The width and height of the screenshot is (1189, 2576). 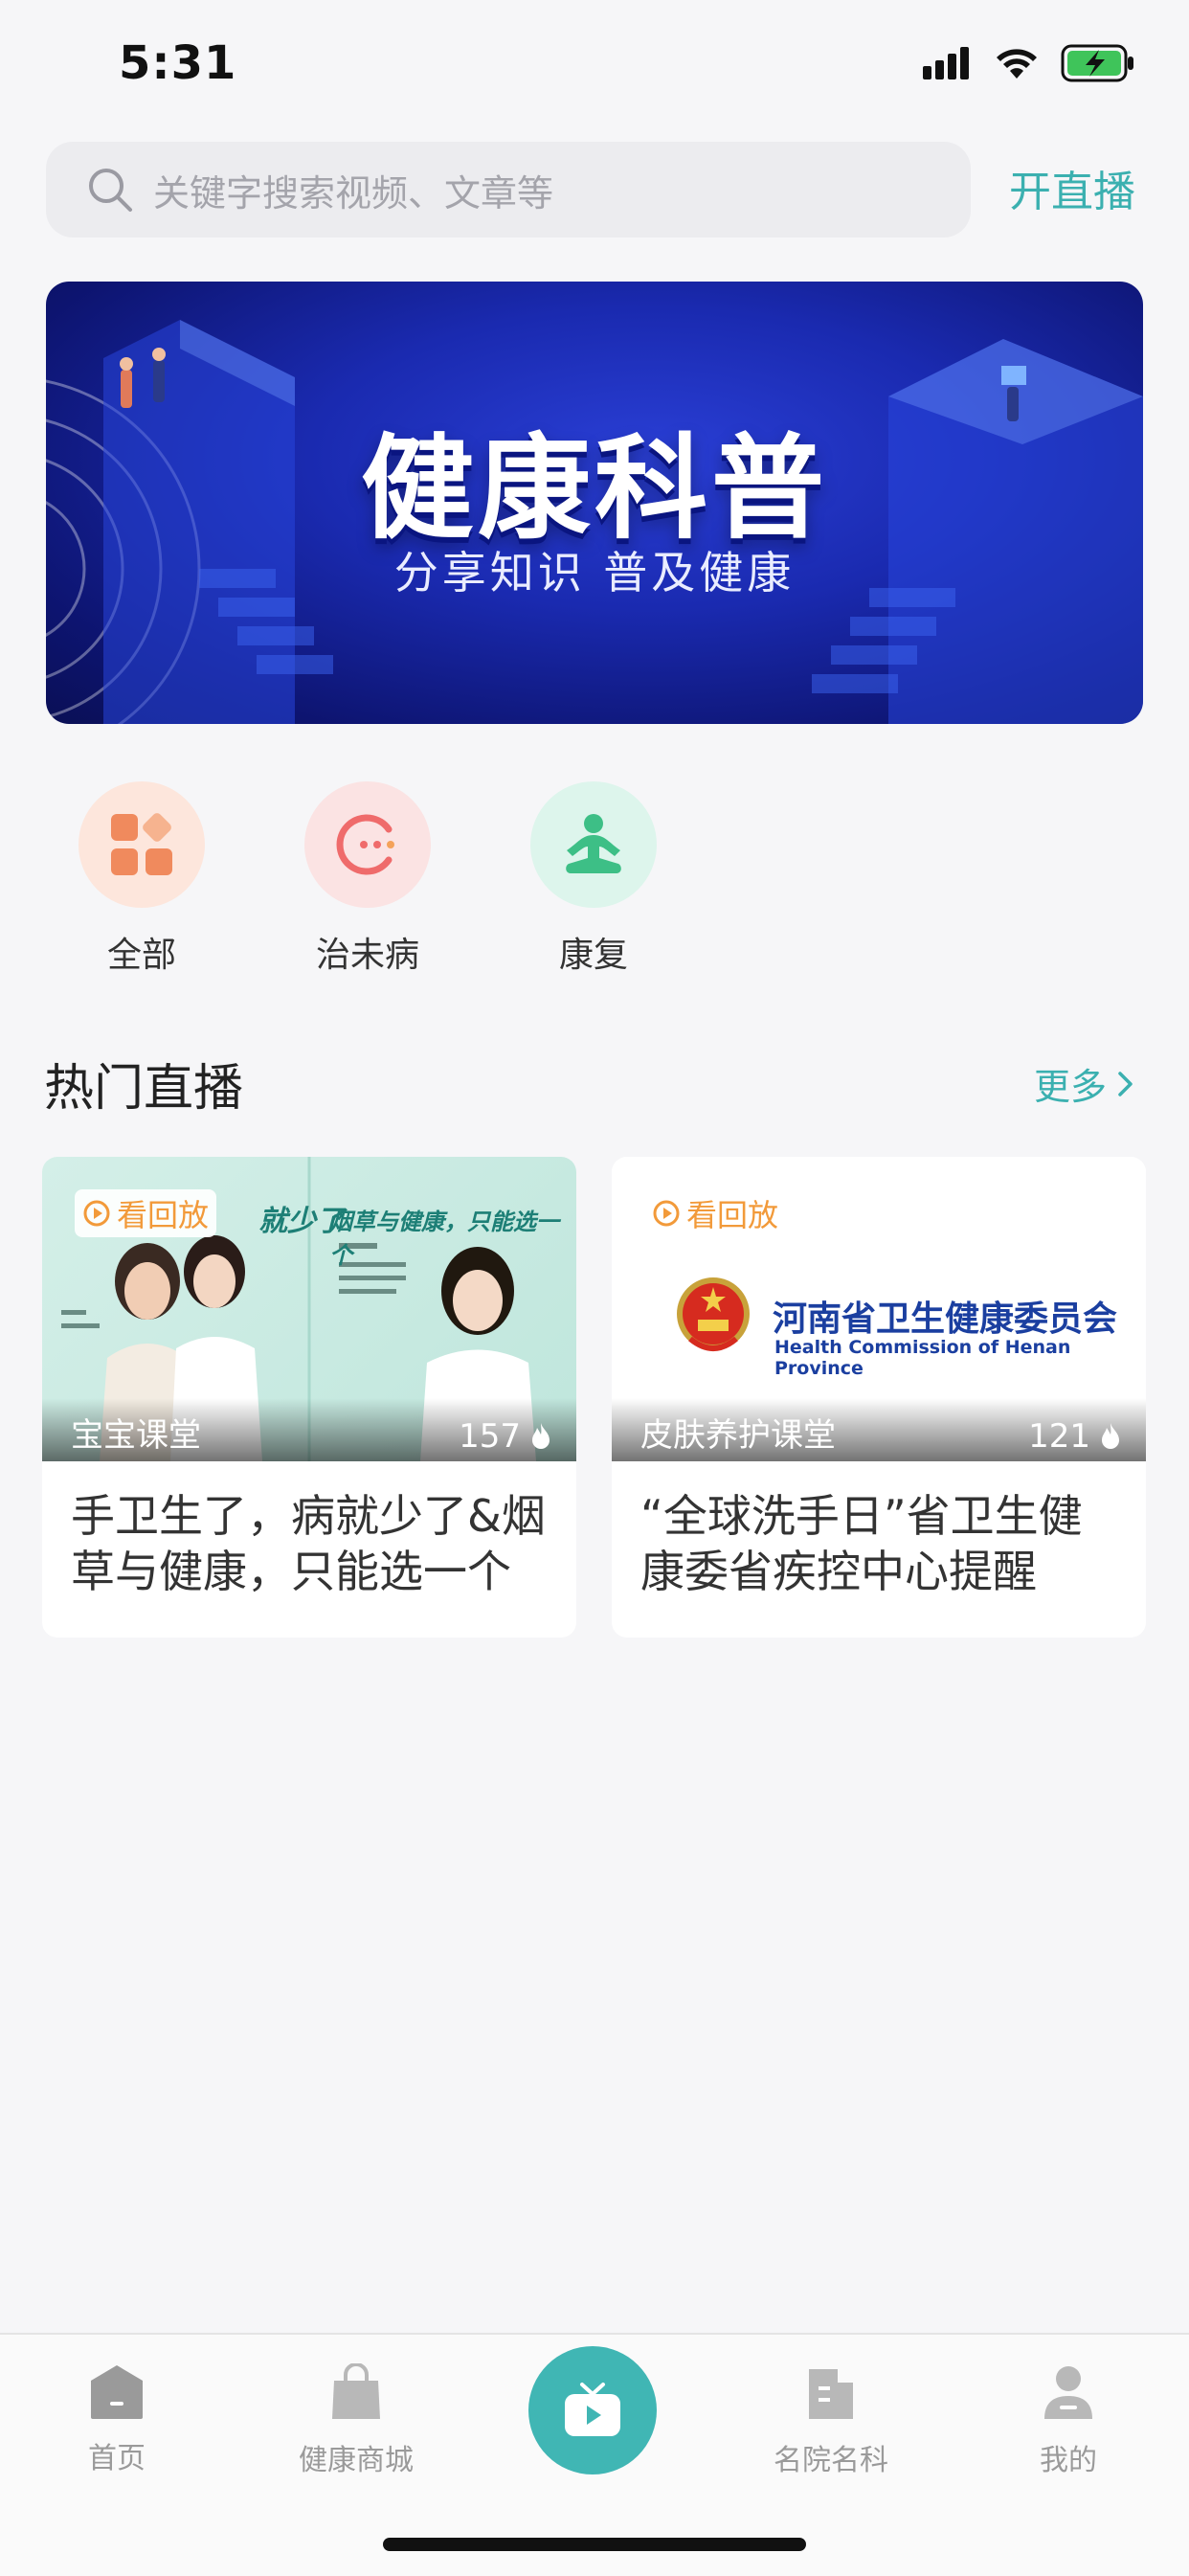 I want to click on building-icon, so click(x=831, y=2394).